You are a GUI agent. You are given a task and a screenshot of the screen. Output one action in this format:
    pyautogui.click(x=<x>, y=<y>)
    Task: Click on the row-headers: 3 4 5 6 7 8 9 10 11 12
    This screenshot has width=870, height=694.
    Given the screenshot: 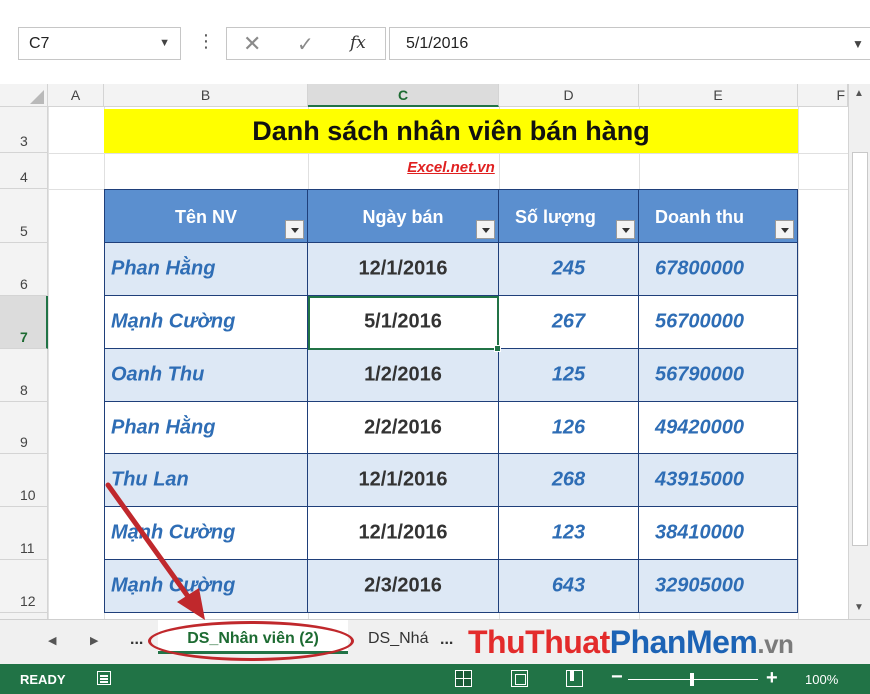 What is the action you would take?
    pyautogui.click(x=24, y=363)
    